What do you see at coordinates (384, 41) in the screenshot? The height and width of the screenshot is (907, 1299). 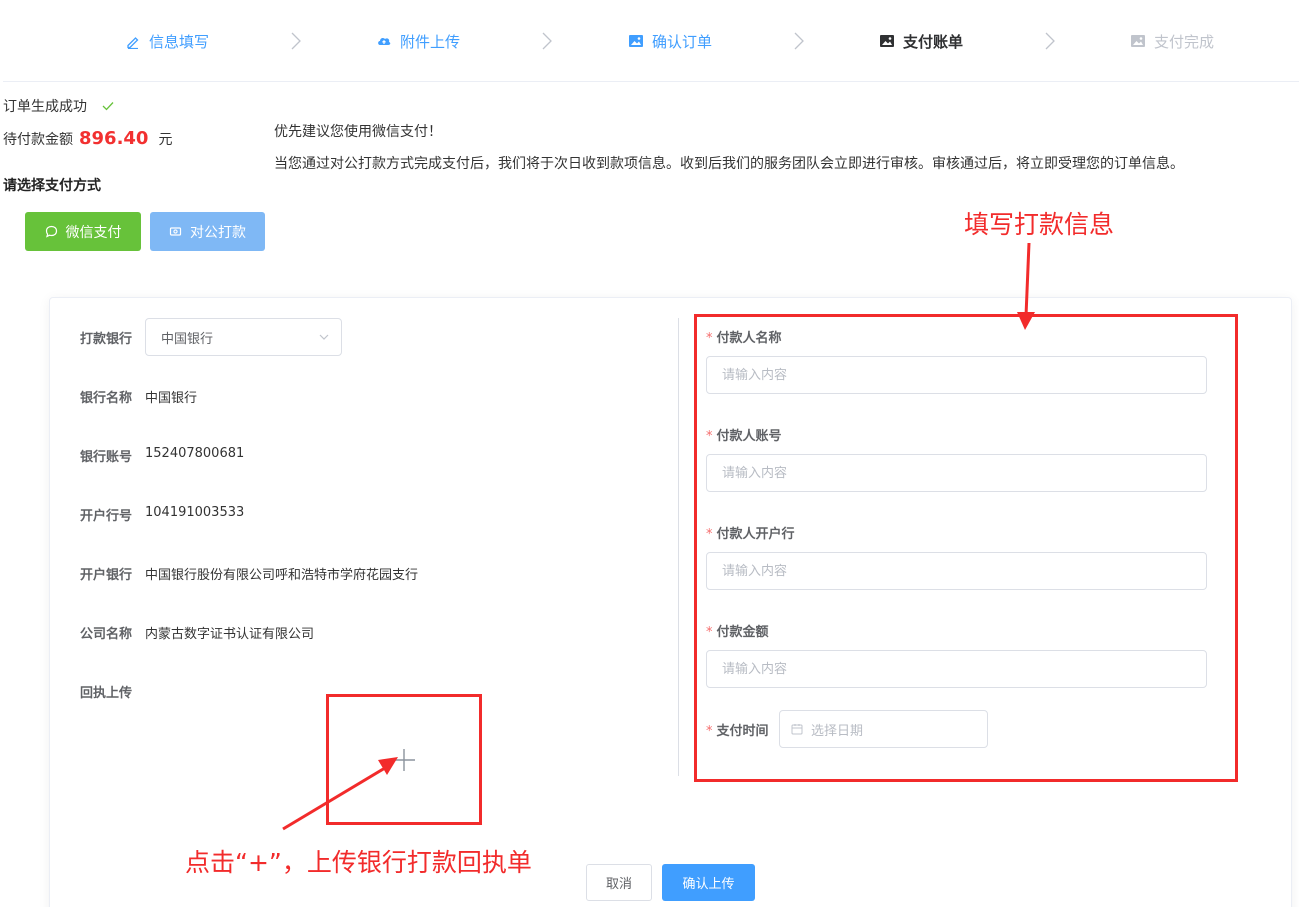 I see `cloud-upload-icon` at bounding box center [384, 41].